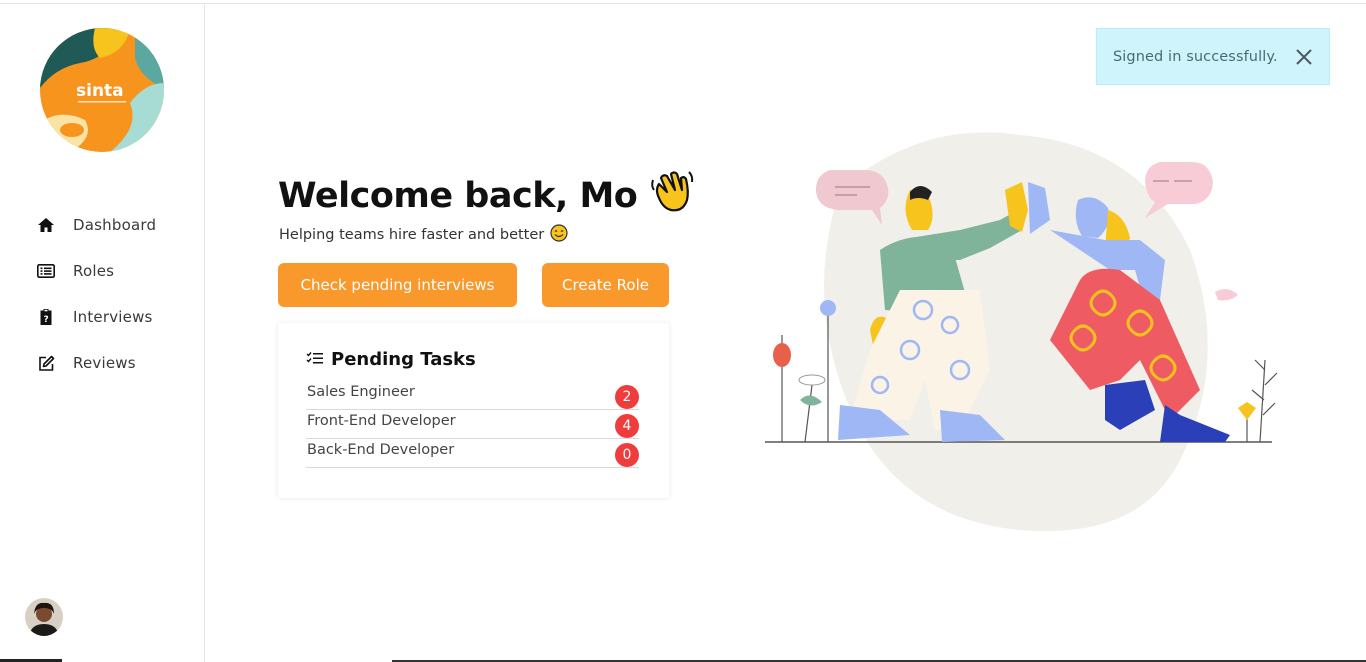 This screenshot has width=1366, height=662. I want to click on toast-notification: Signed in successfully., so click(1213, 56).